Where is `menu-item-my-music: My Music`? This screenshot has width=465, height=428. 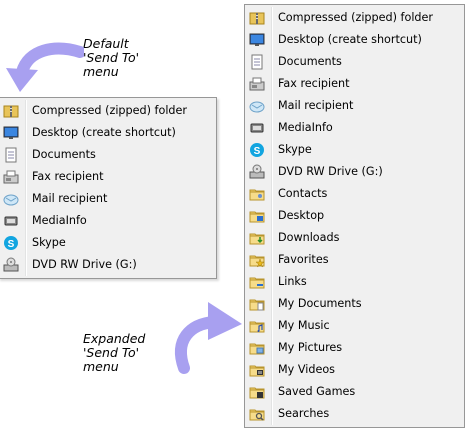 menu-item-my-music: My Music is located at coordinates (354, 326).